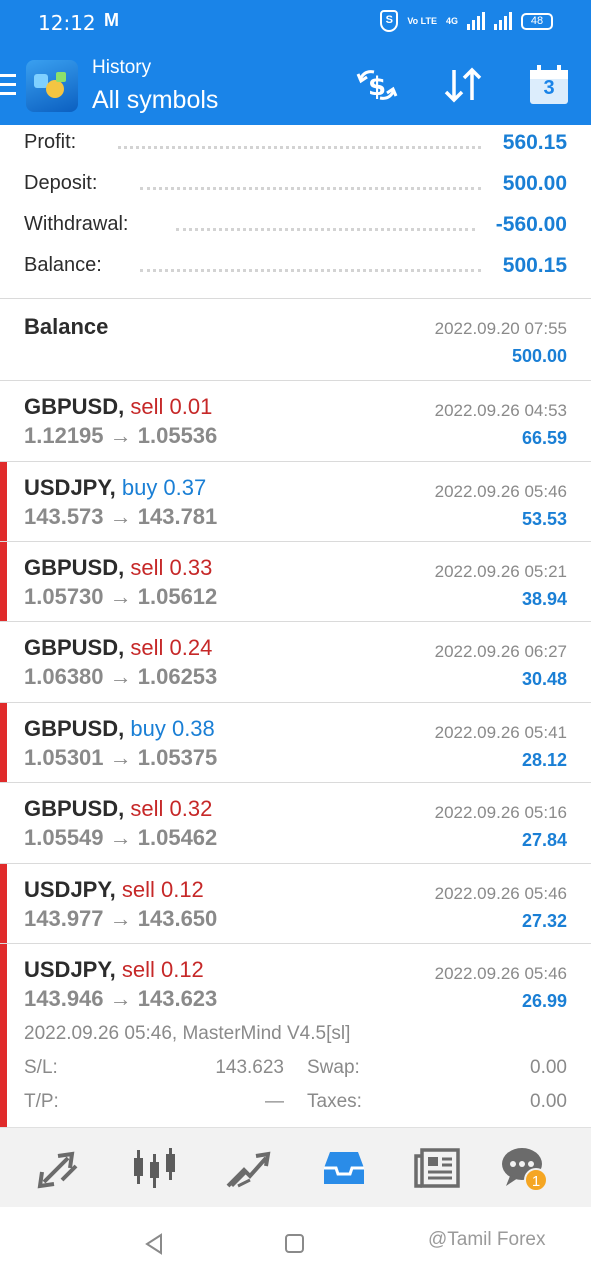 The width and height of the screenshot is (591, 1280). What do you see at coordinates (534, 142) in the screenshot?
I see `summary-value: 560.15` at bounding box center [534, 142].